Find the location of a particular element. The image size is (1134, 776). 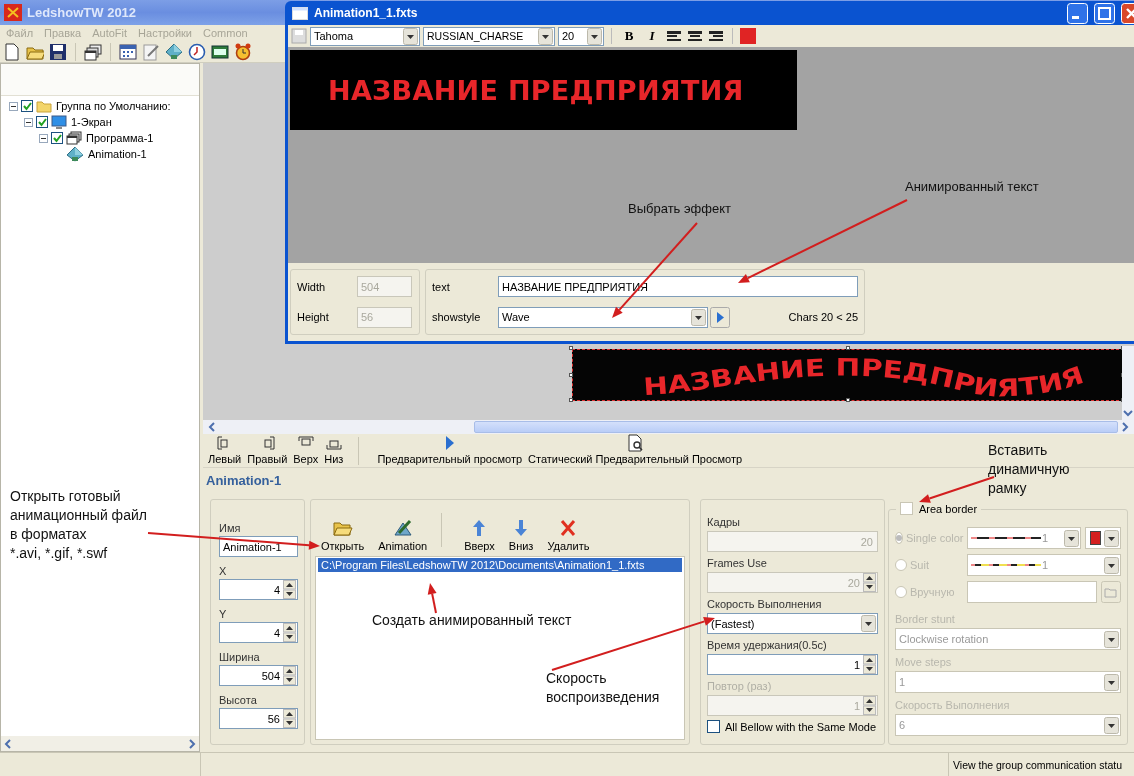

annotation-text: Вставить динамичную рамку is located at coordinates (1029, 470).